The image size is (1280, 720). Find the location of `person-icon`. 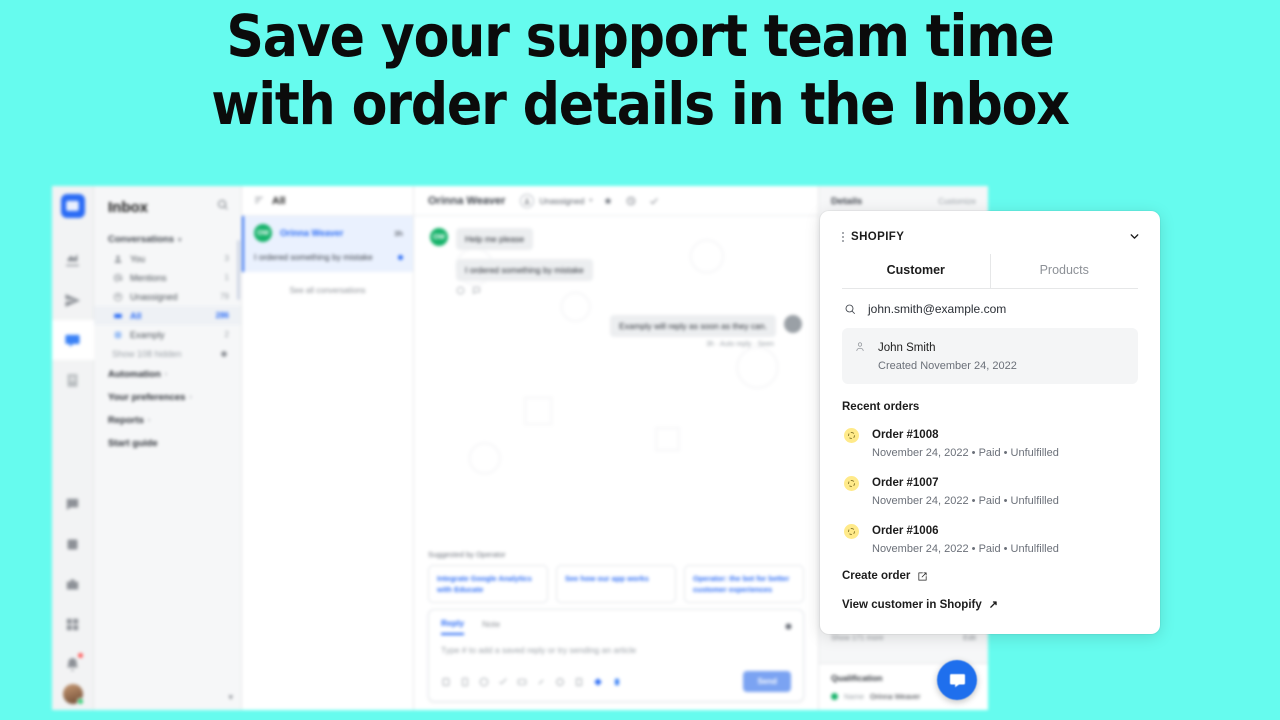

person-icon is located at coordinates (117, 258).